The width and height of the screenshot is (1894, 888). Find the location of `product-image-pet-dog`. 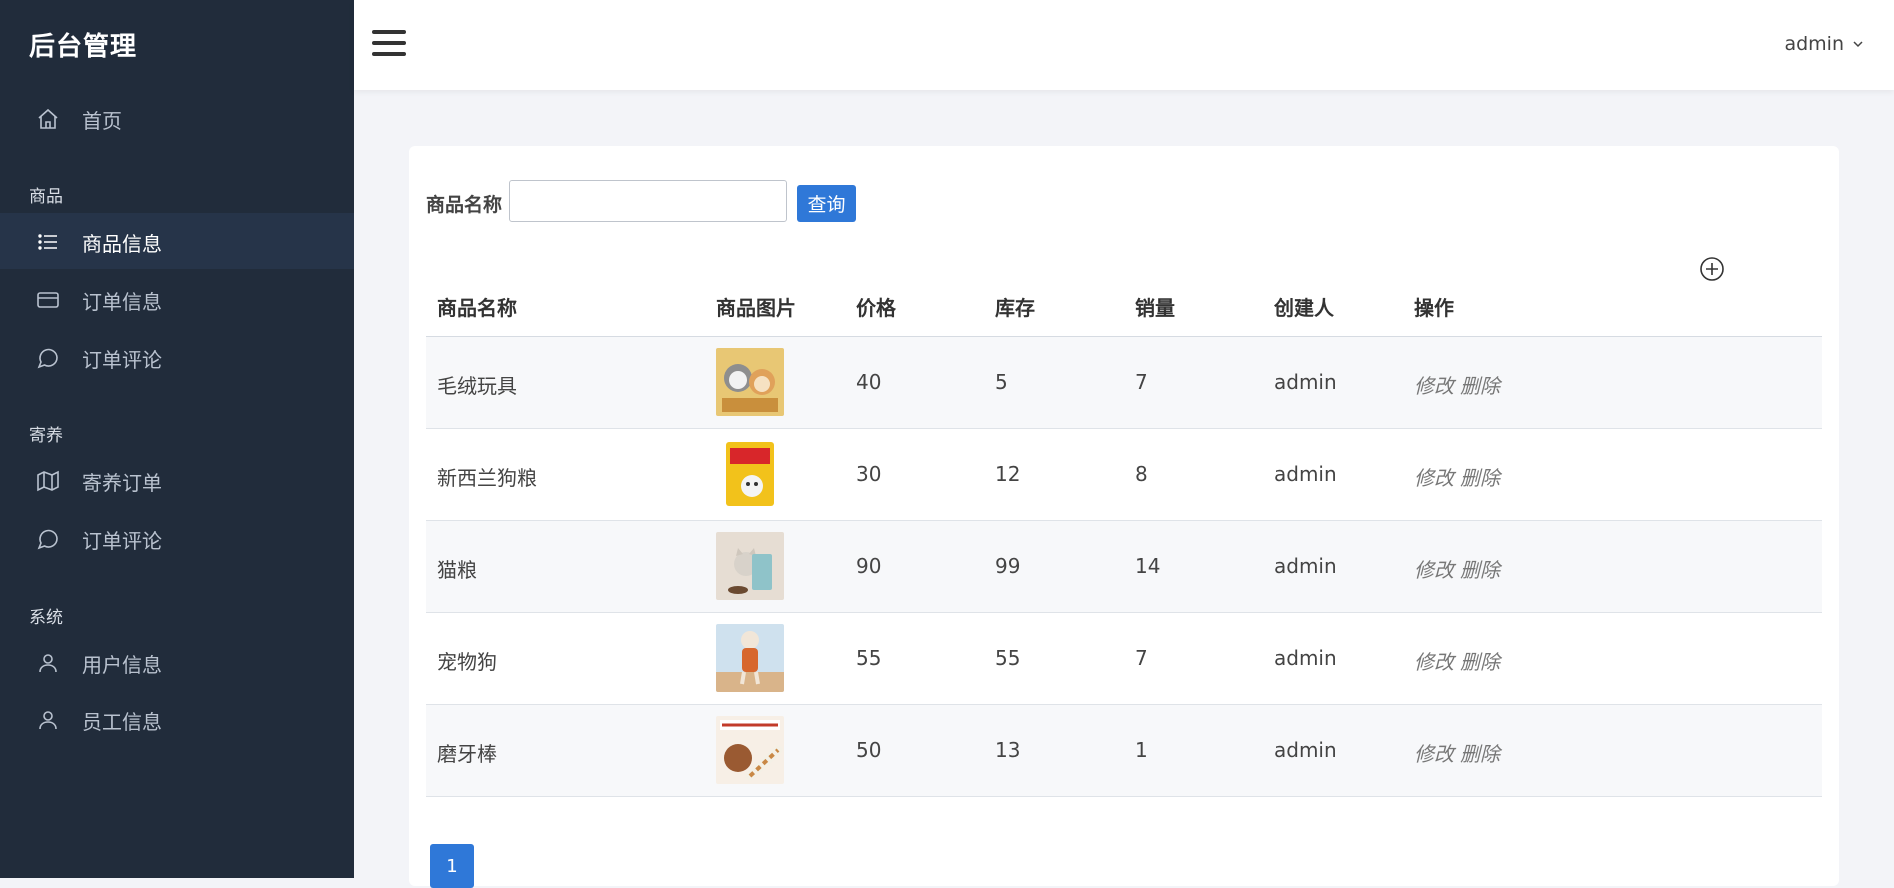

product-image-pet-dog is located at coordinates (750, 658).